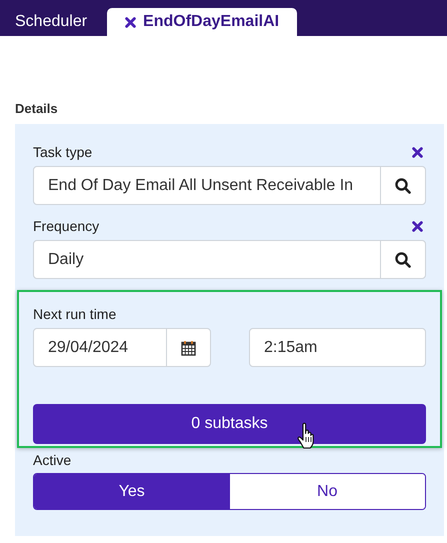  Describe the element at coordinates (327, 491) in the screenshot. I see `toggle-option: No` at that location.